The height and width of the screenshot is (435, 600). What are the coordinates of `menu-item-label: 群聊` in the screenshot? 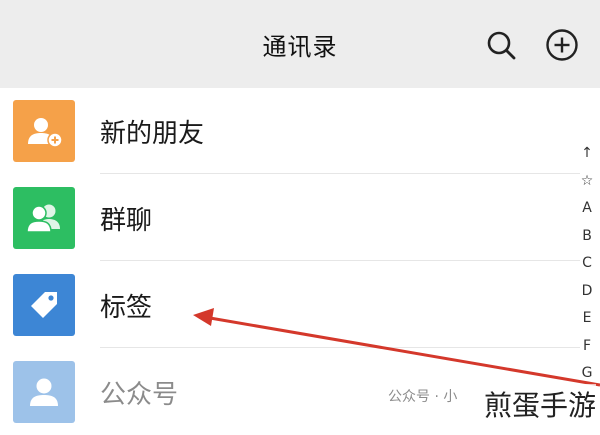 It's located at (126, 221).